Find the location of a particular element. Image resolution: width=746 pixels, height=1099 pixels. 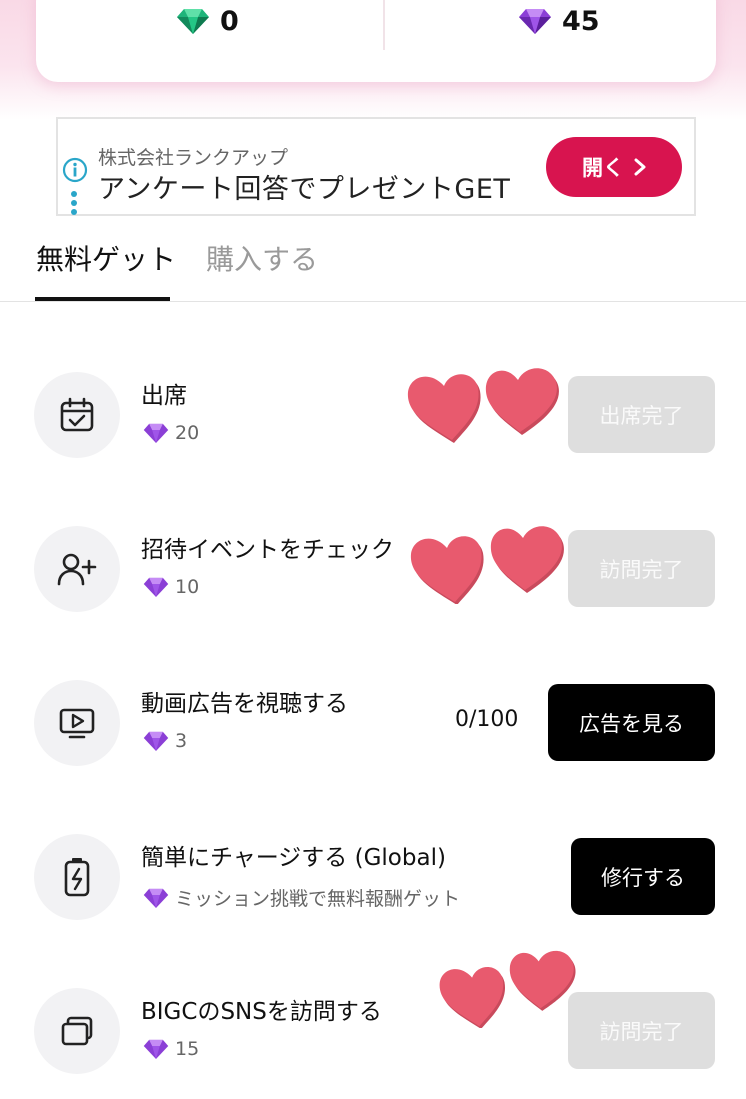

free-gem-balance: 0 is located at coordinates (207, 21).